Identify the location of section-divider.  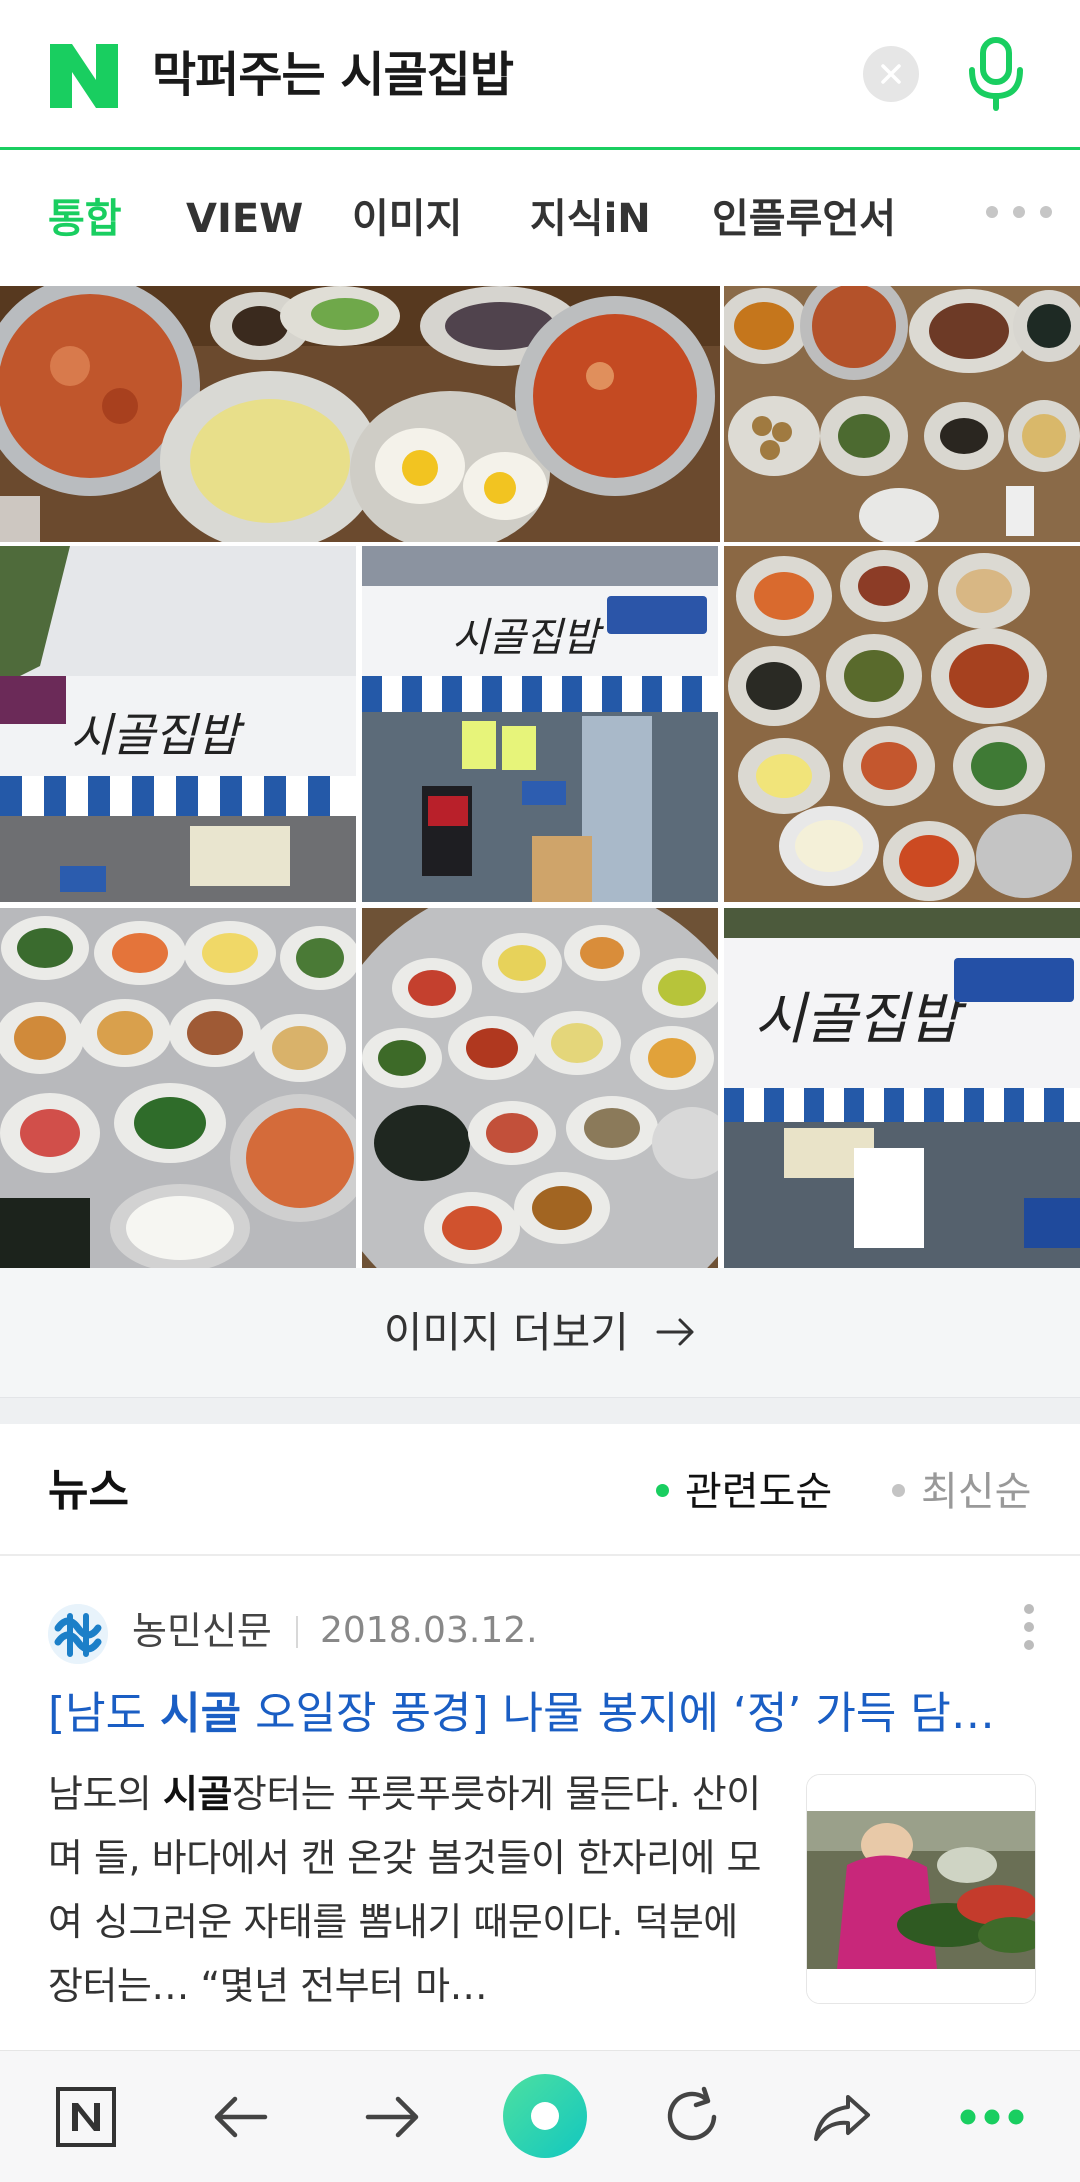
(540, 1411).